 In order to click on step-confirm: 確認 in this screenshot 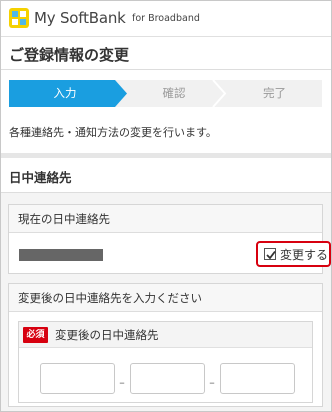, I will do `click(174, 93)`.